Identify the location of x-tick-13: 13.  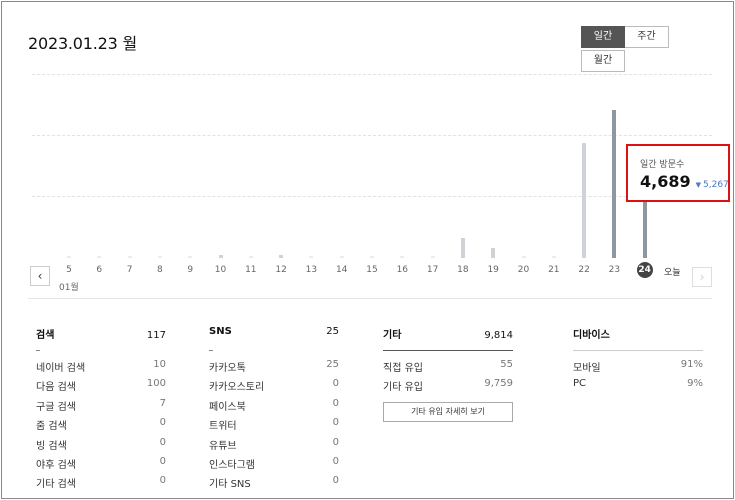
(311, 270).